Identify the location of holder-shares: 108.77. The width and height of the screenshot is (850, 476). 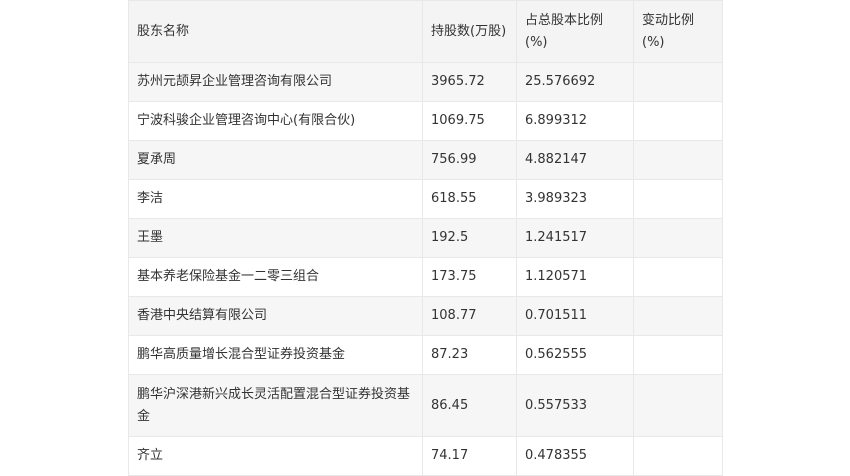
(469, 316).